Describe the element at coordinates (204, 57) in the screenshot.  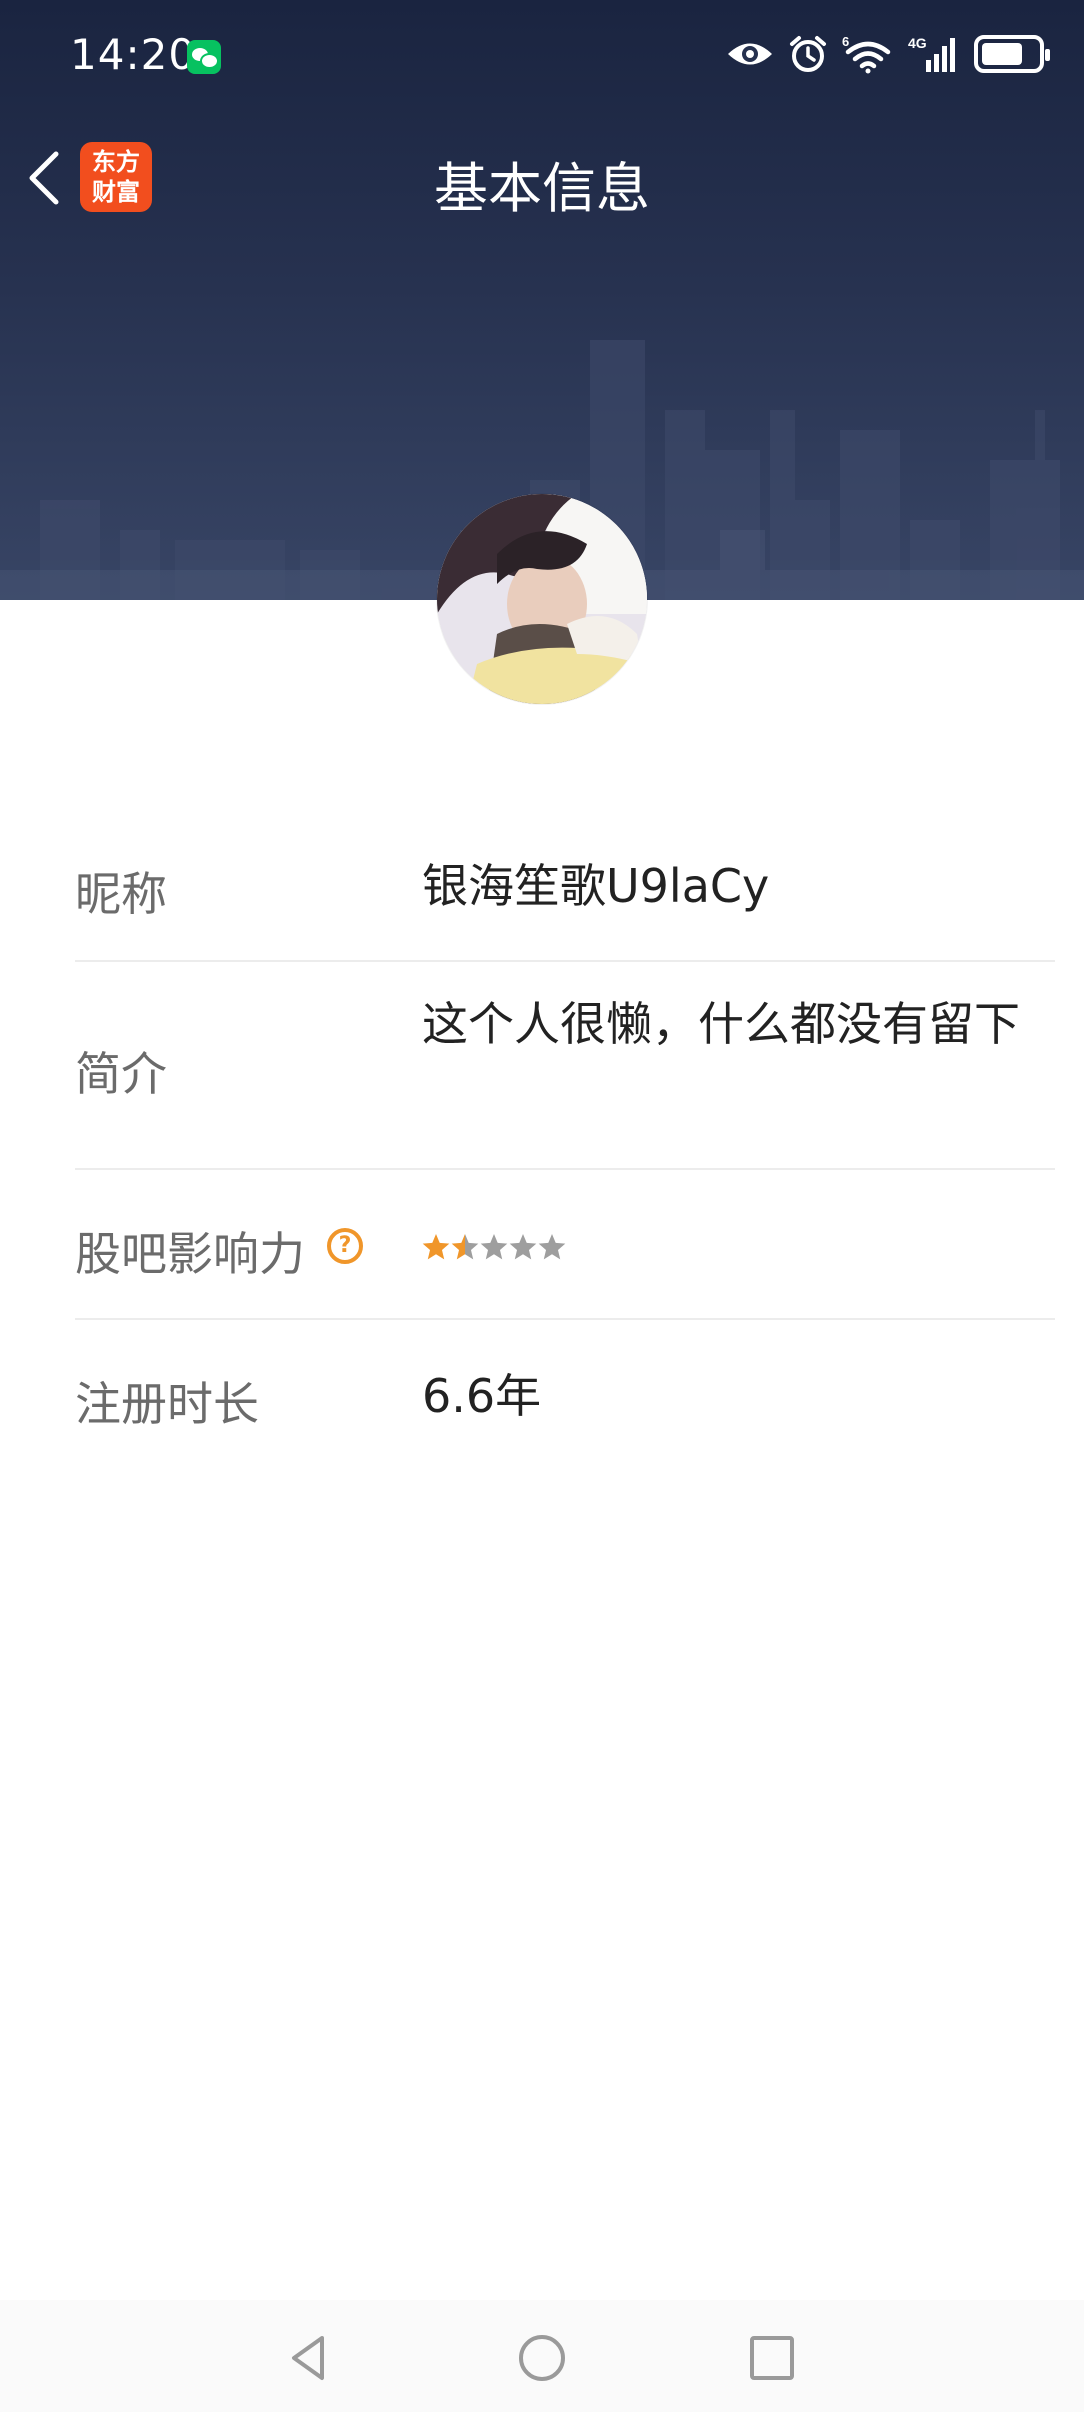
I see `wechat-icon` at that location.